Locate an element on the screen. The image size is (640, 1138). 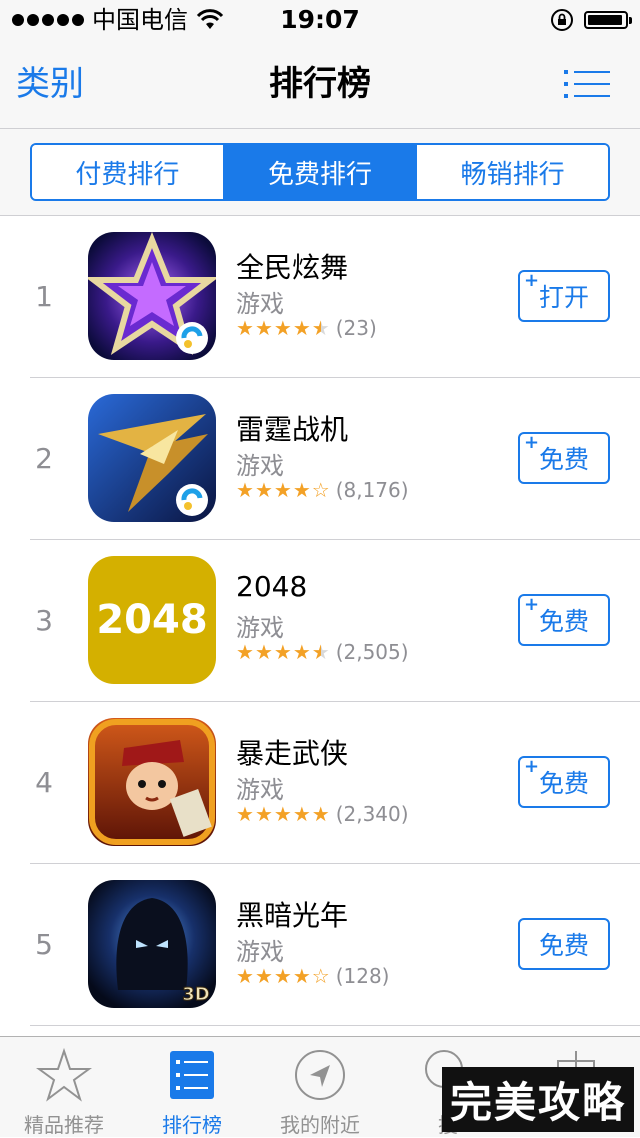
list-item: 1 全民炫舞 游戏 ★ ★ ★ ★ ★ (23) + 打开 is located at coordinates (320, 297).